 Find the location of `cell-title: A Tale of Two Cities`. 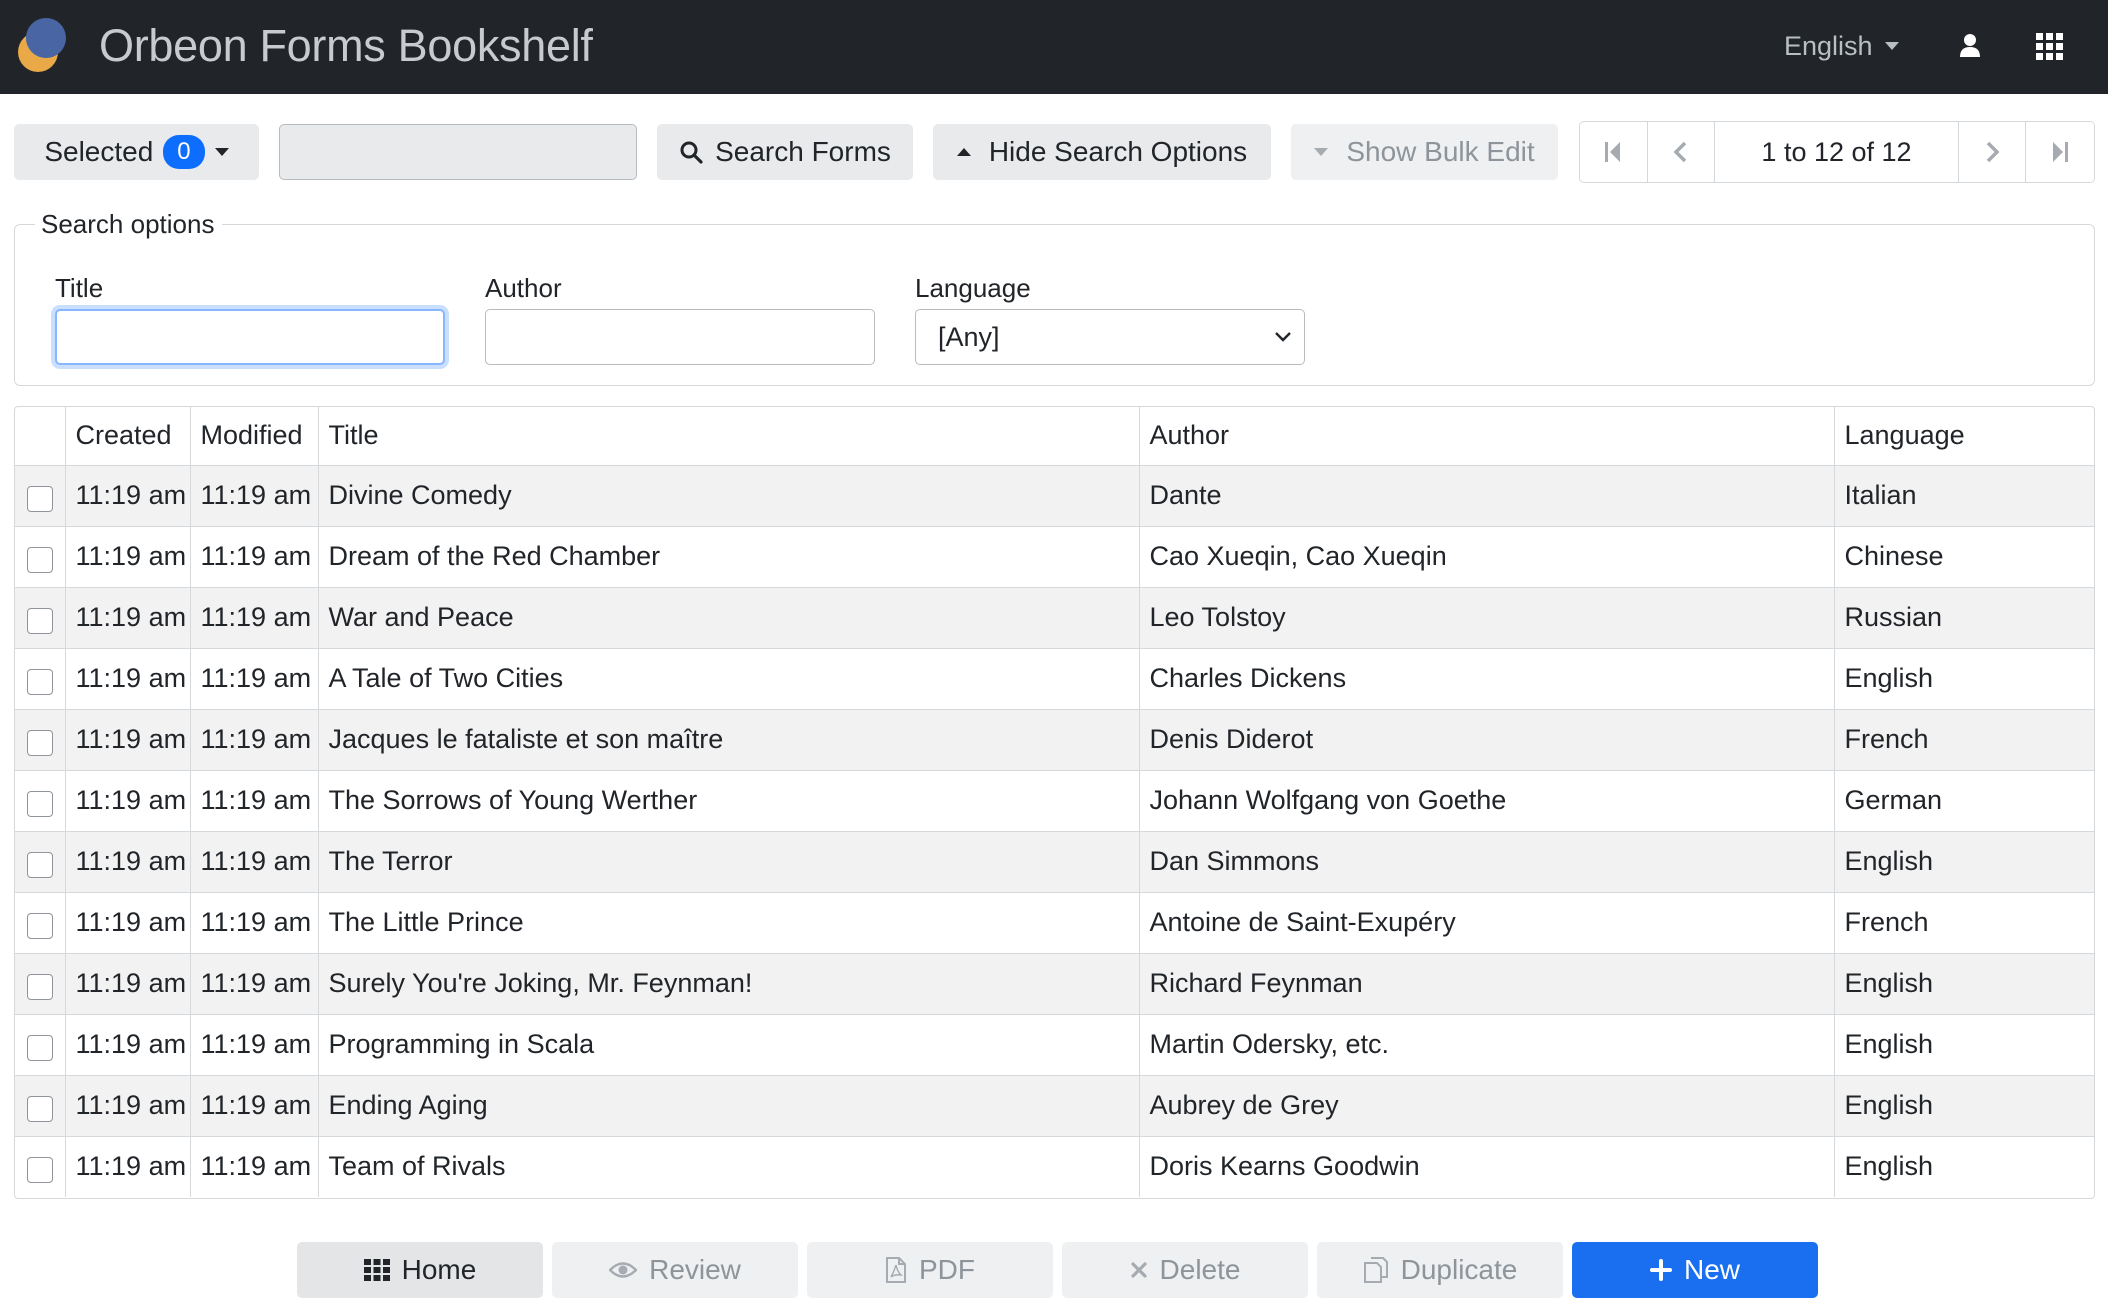

cell-title: A Tale of Two Cities is located at coordinates (729, 679).